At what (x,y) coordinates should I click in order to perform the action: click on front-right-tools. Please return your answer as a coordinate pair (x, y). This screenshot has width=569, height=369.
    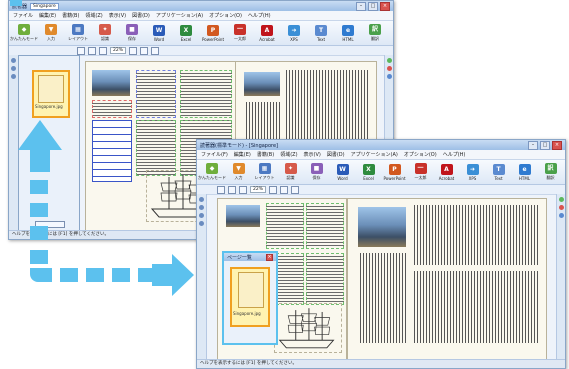
    Looking at the image, I should click on (560, 276).